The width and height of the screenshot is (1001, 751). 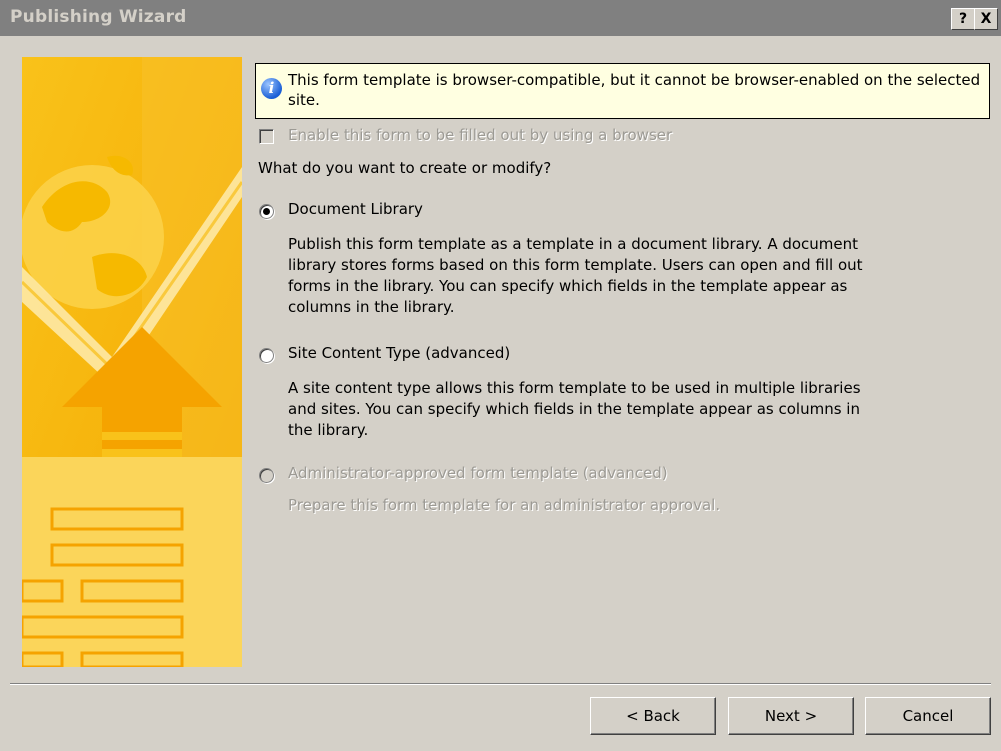 What do you see at coordinates (500, 18) in the screenshot?
I see `title-bar: Publishing Wizard ? X` at bounding box center [500, 18].